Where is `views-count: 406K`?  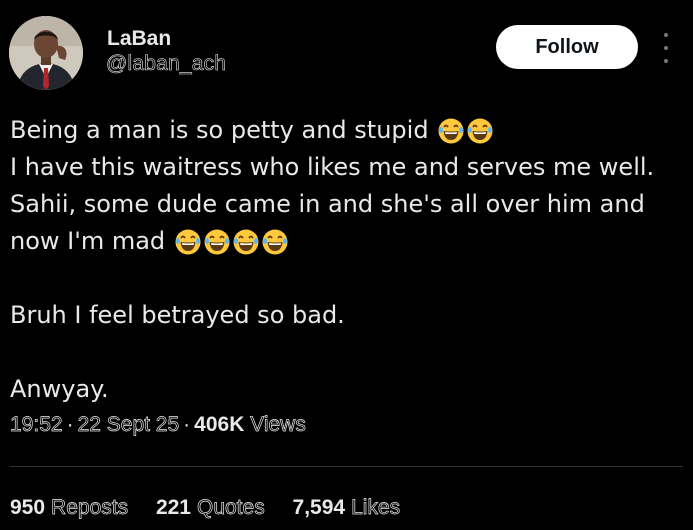 views-count: 406K is located at coordinates (219, 424).